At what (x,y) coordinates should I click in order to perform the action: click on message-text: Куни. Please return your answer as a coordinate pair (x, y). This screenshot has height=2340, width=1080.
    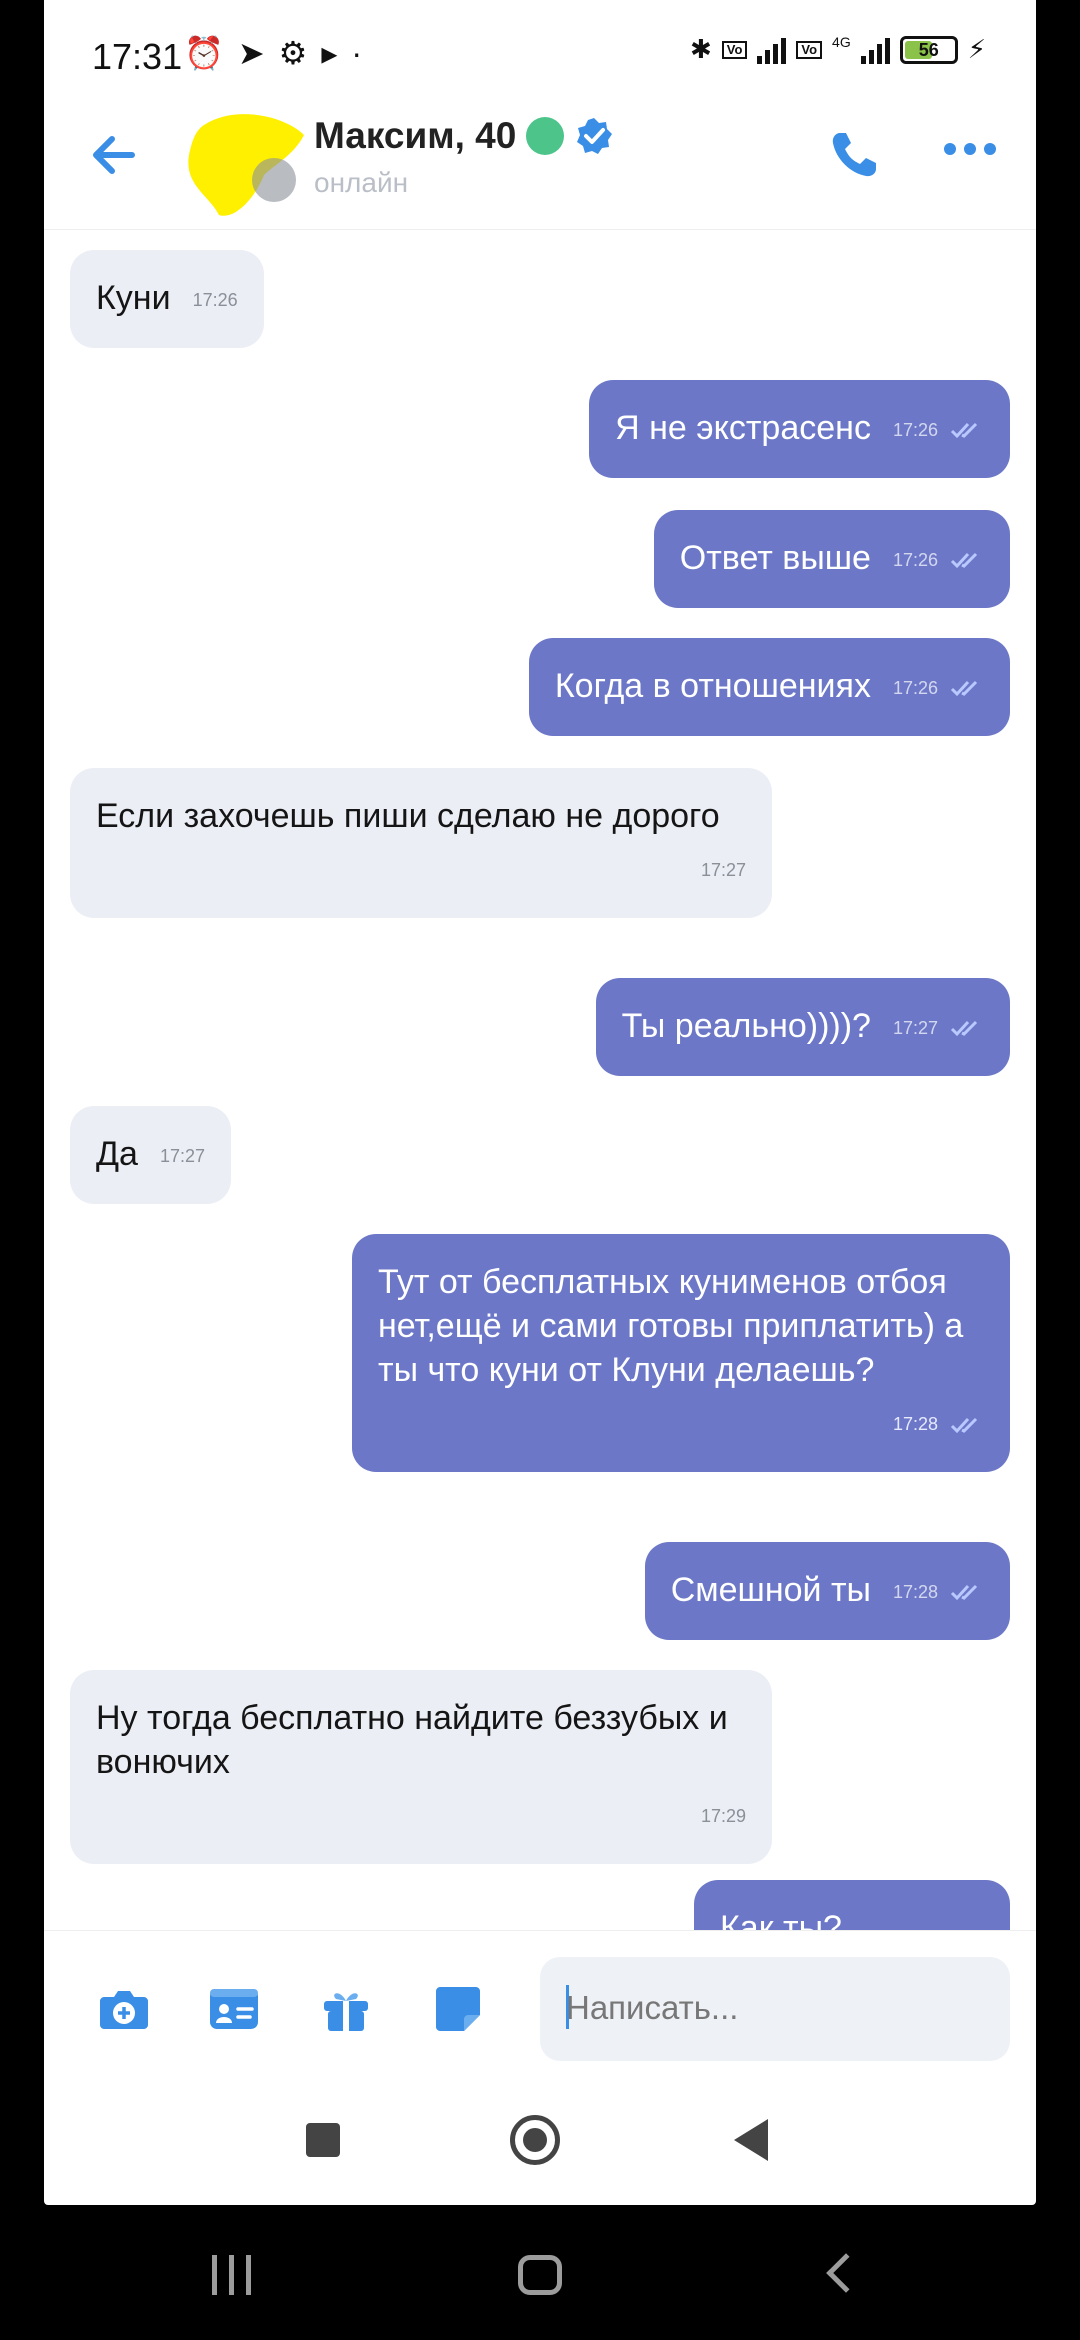
    Looking at the image, I should click on (133, 298).